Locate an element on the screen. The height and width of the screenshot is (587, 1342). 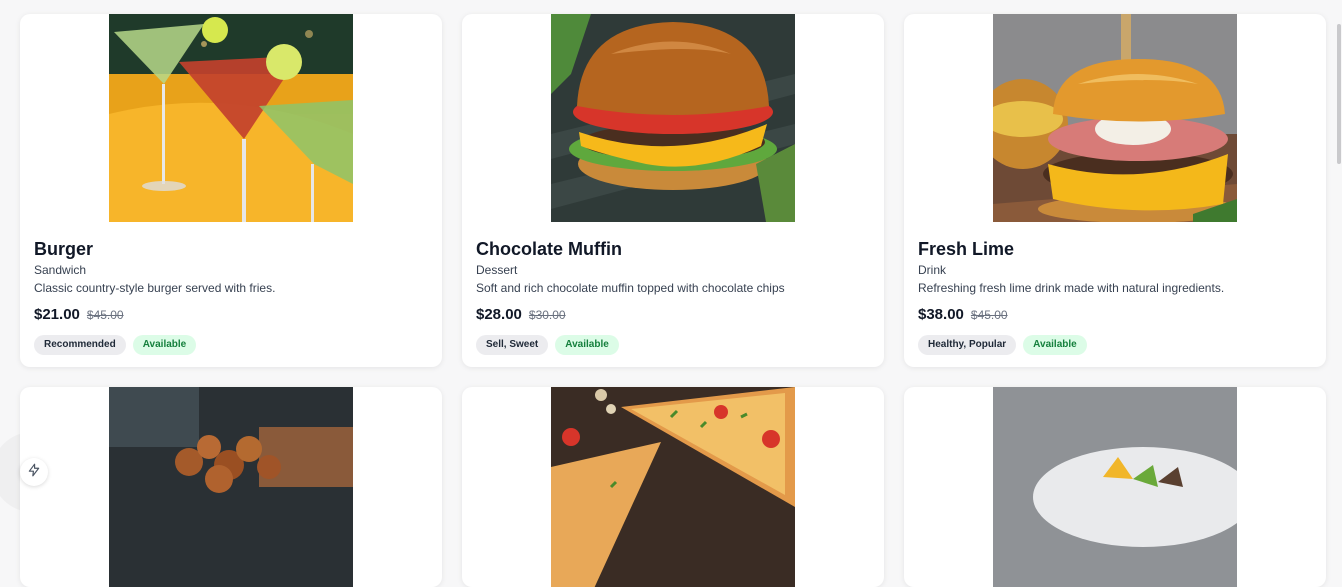
bolt-icon is located at coordinates (34, 472).